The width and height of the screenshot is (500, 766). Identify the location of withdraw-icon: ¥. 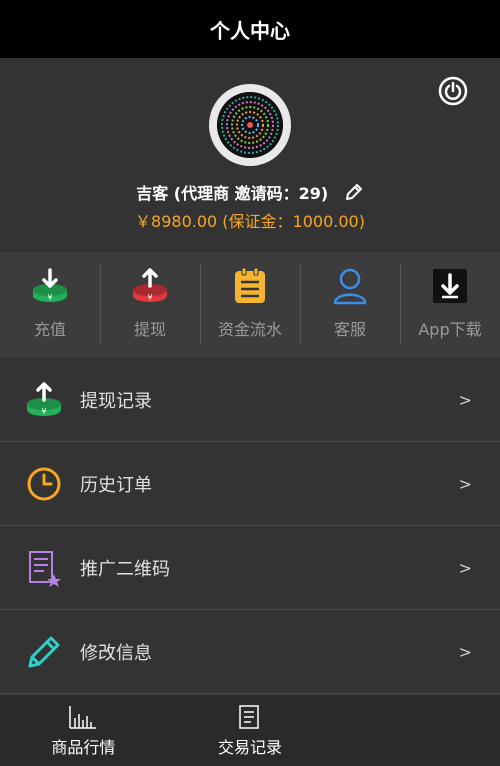
(150, 285).